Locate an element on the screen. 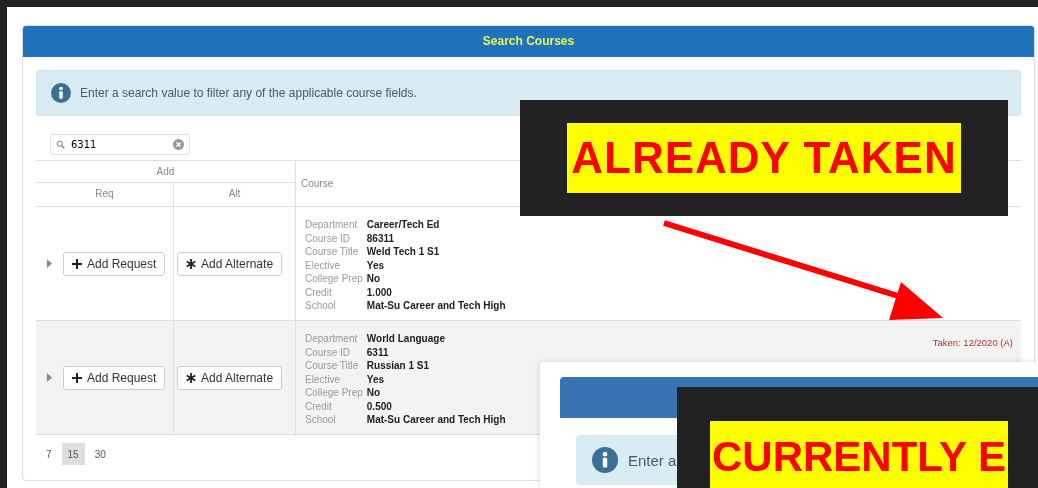 This screenshot has width=1038, height=488. field-value: 6311 is located at coordinates (378, 352).